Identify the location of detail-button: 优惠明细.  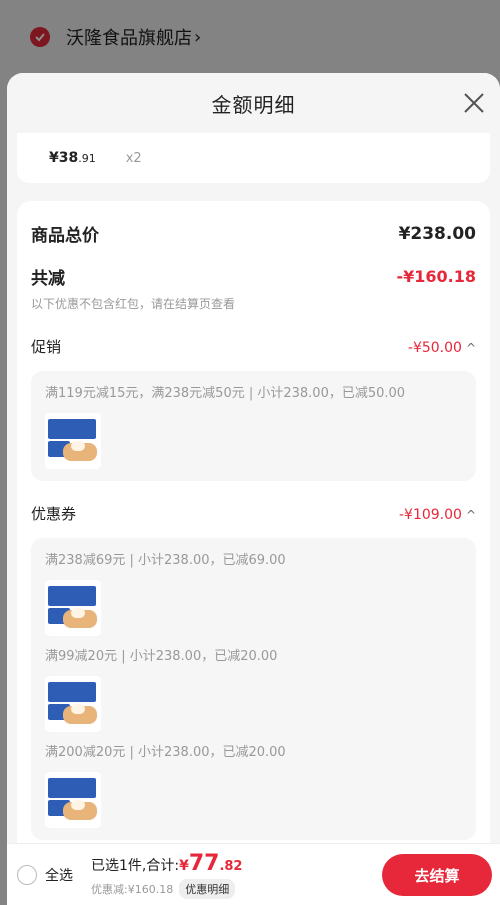
(207, 888).